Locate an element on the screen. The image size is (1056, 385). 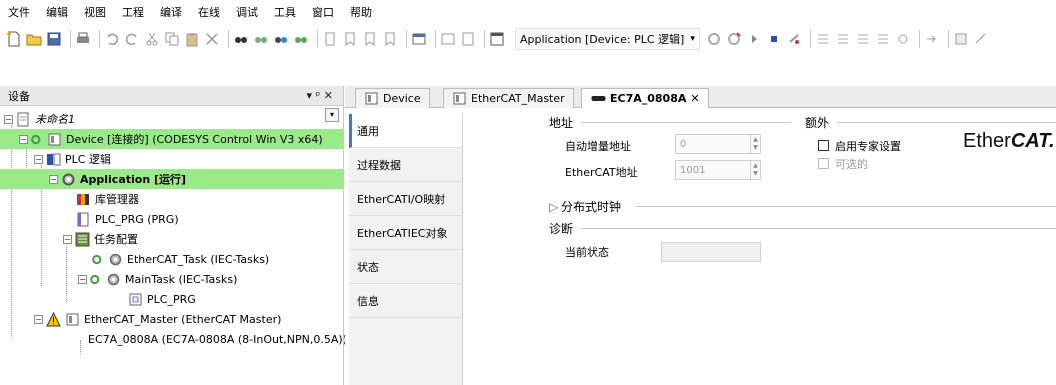
paste-icon is located at coordinates (192, 39).